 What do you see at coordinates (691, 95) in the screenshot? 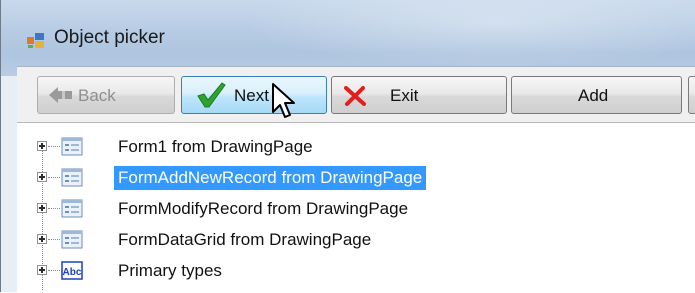
I see `extra-toolbar-button` at bounding box center [691, 95].